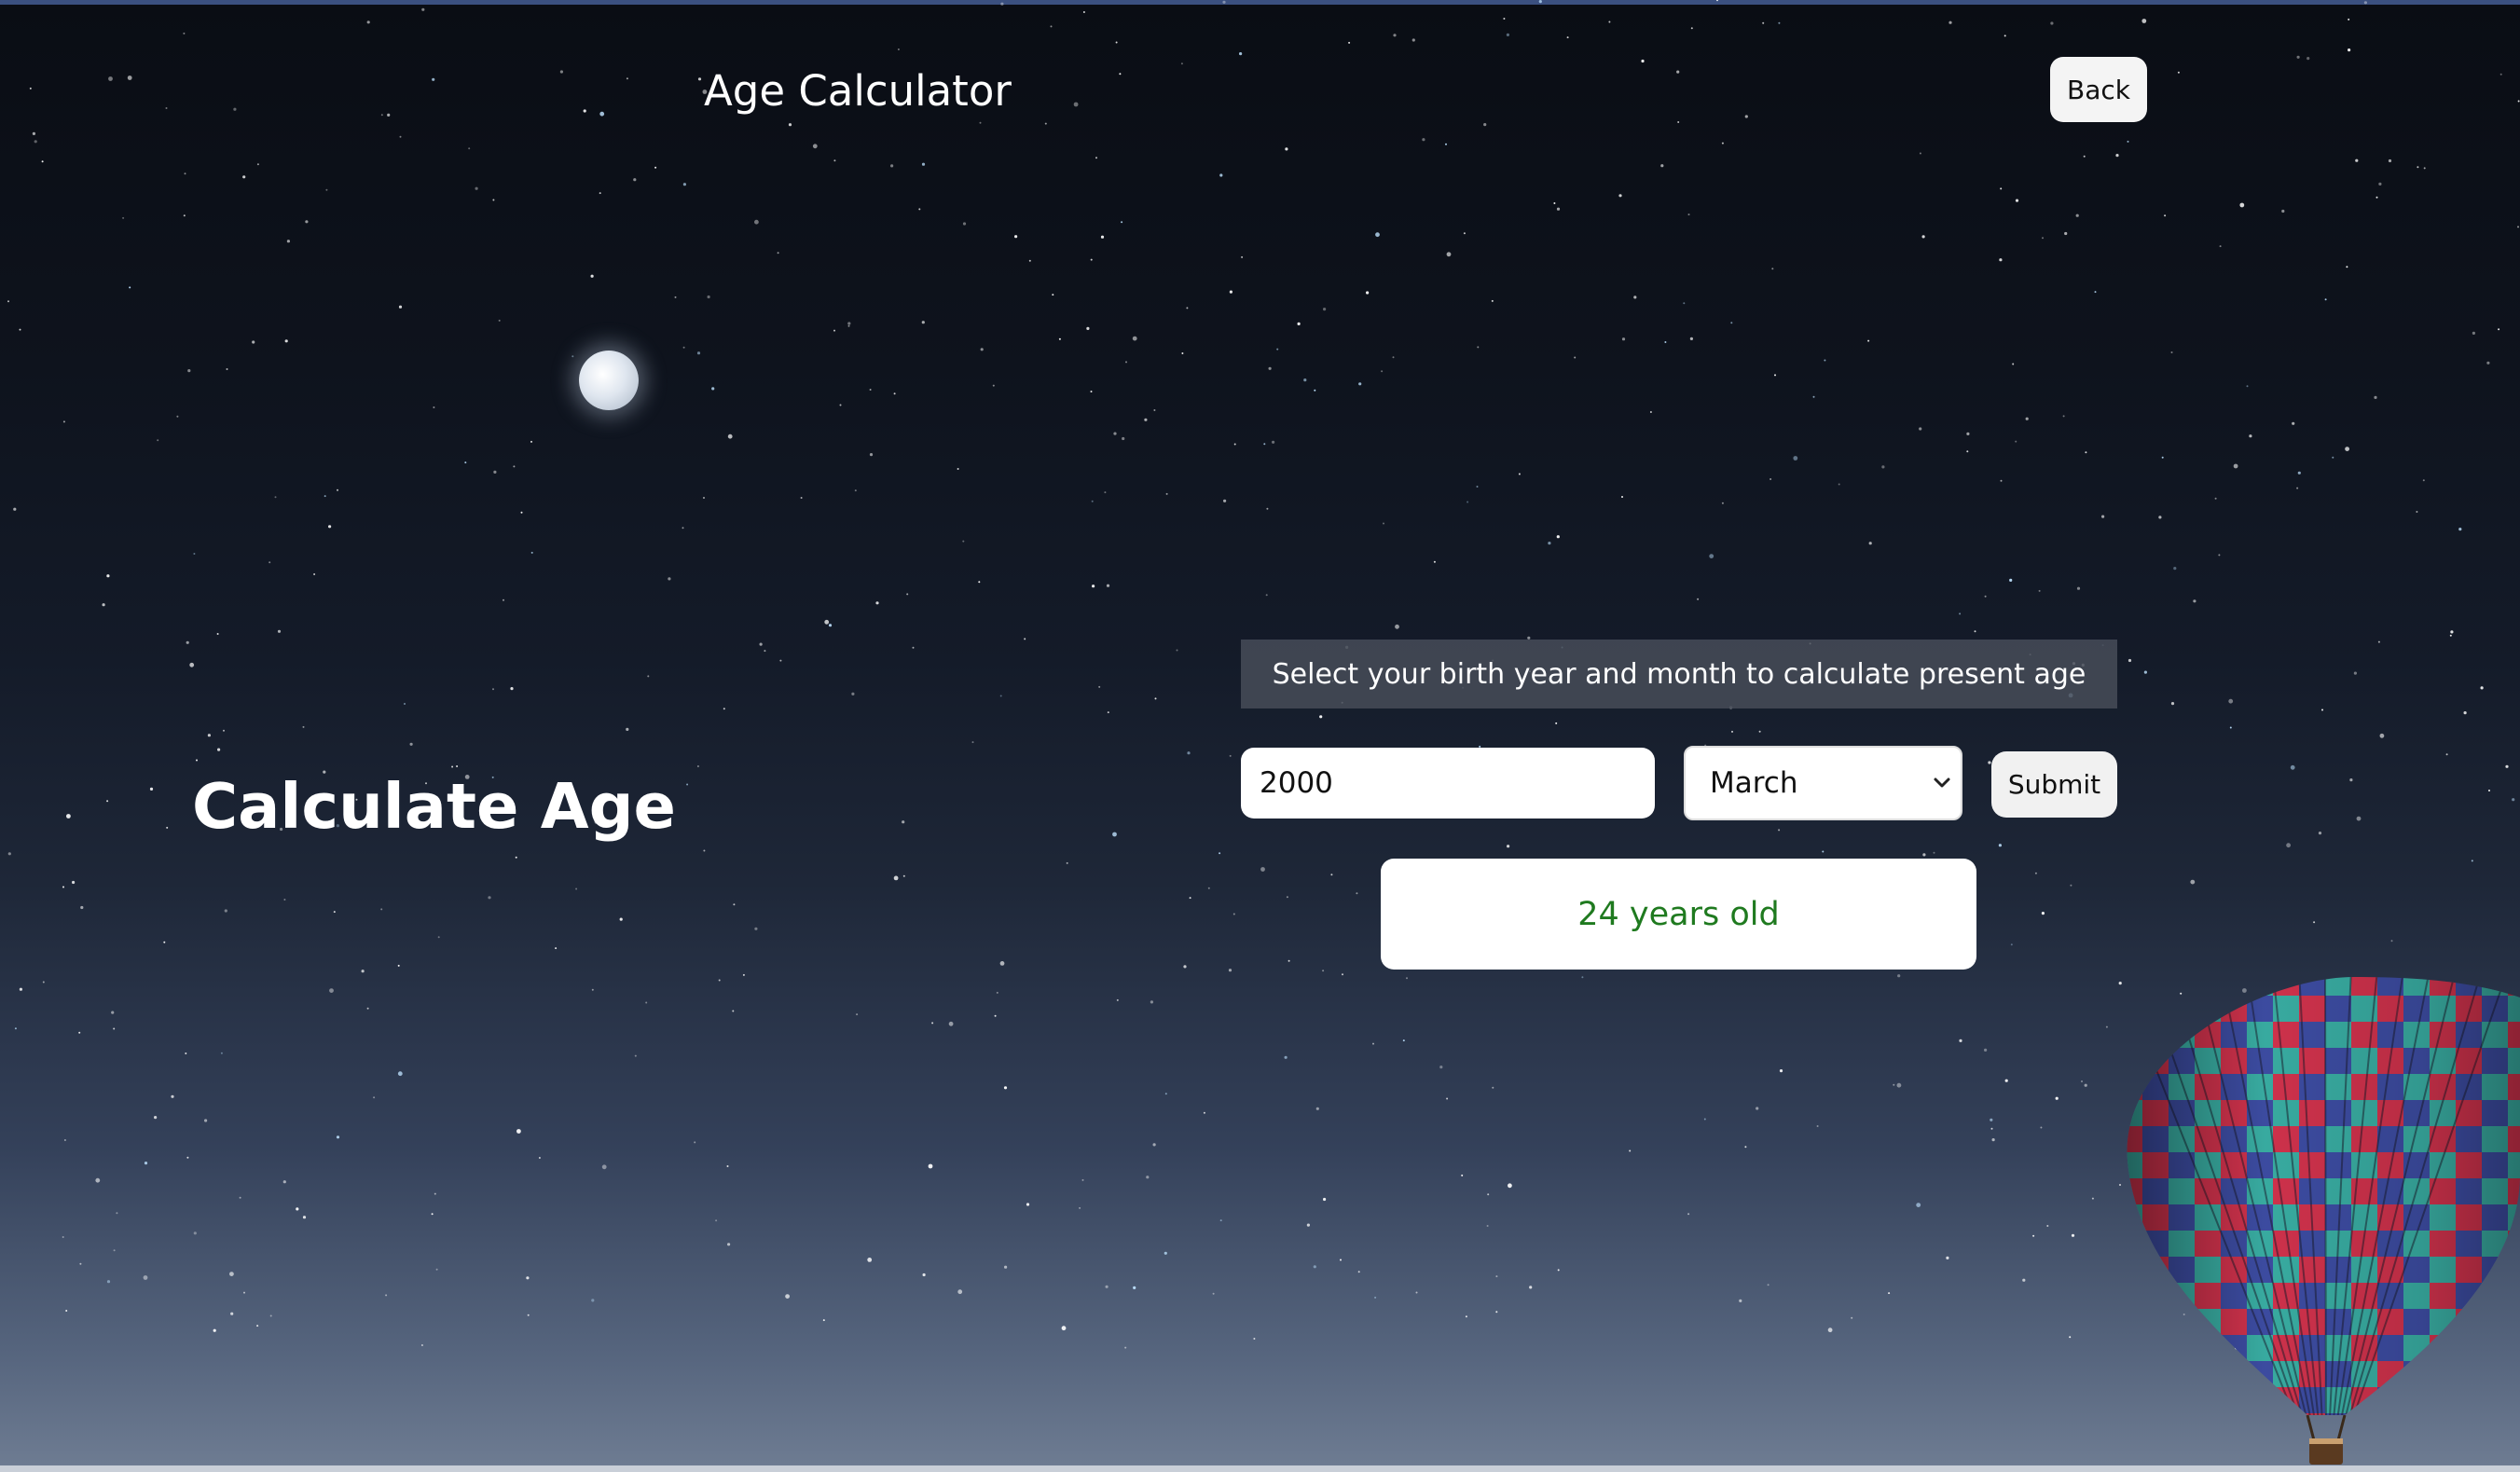  What do you see at coordinates (1448, 783) in the screenshot?
I see `birth-year-input` at bounding box center [1448, 783].